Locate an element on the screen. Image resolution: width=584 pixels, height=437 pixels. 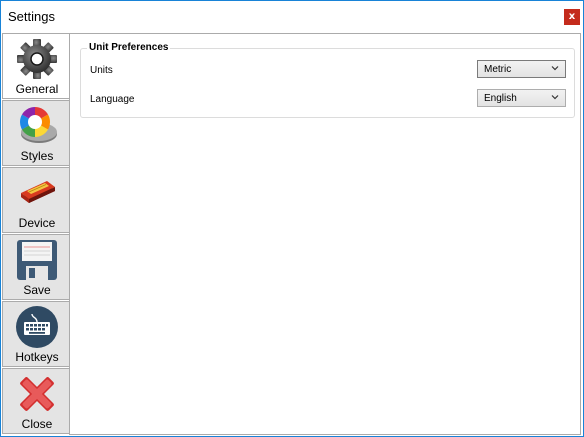
nav-label-general: General is located at coordinates (37, 89).